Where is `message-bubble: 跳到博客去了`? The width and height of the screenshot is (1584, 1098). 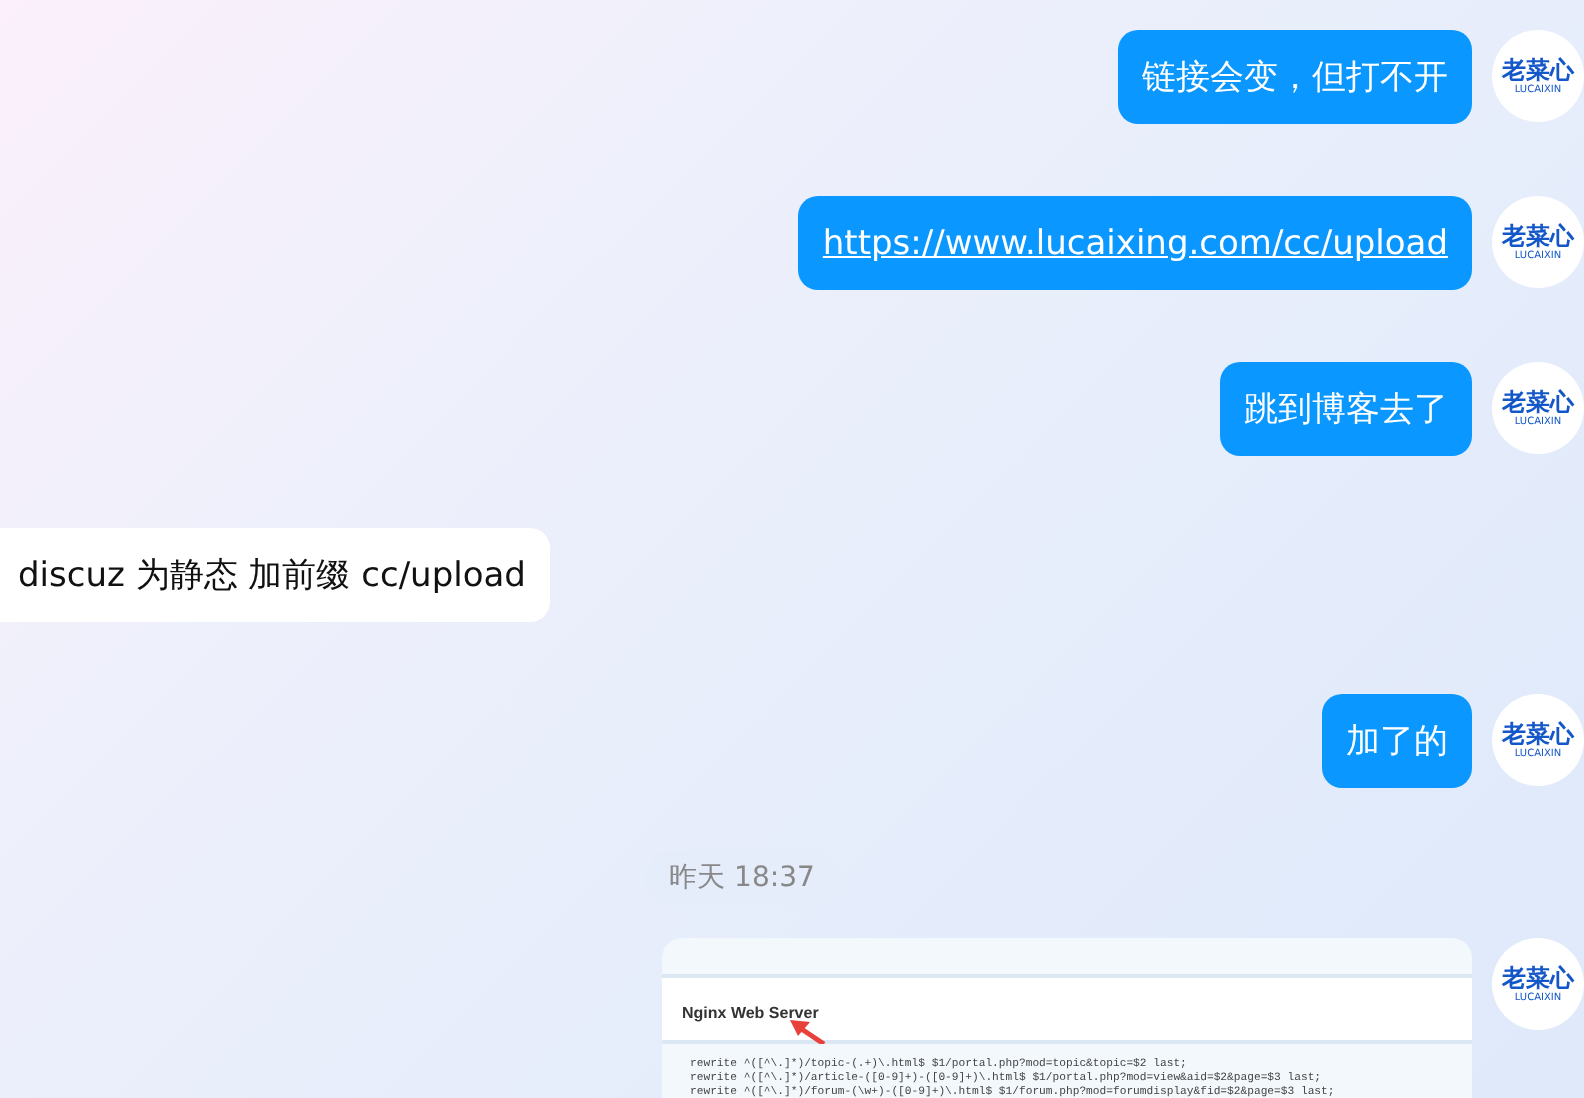
message-bubble: 跳到博客去了 is located at coordinates (1346, 409).